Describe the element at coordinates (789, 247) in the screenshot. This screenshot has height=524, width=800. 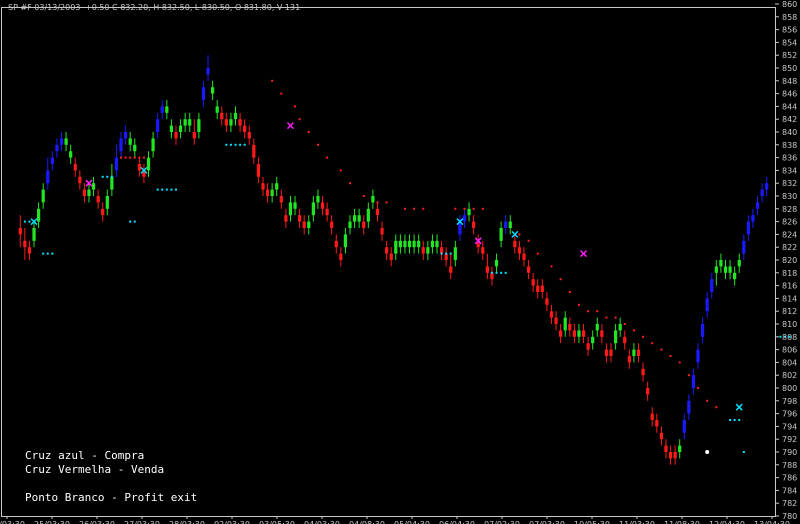
I see `y-tick-label: 822` at that location.